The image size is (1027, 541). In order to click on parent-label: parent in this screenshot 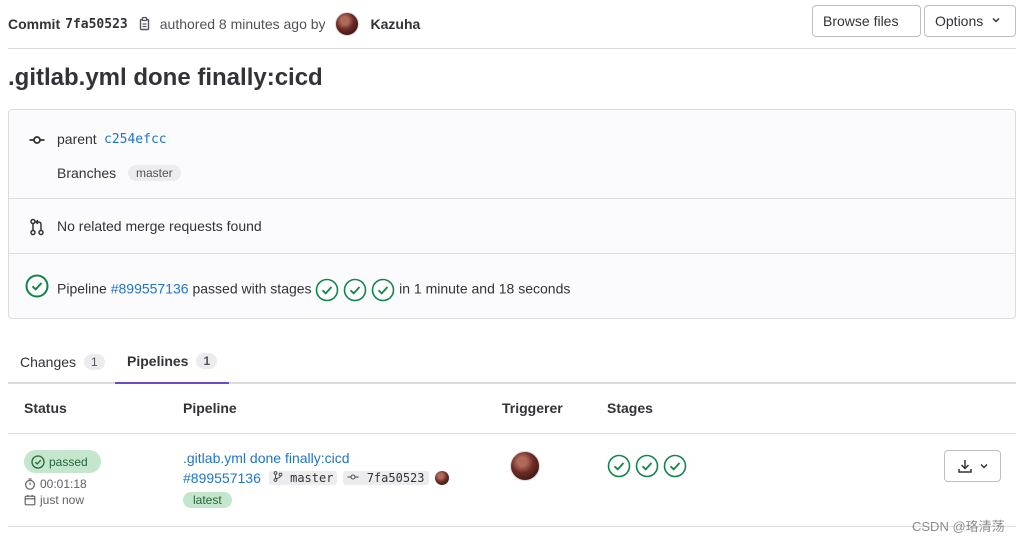, I will do `click(77, 139)`.